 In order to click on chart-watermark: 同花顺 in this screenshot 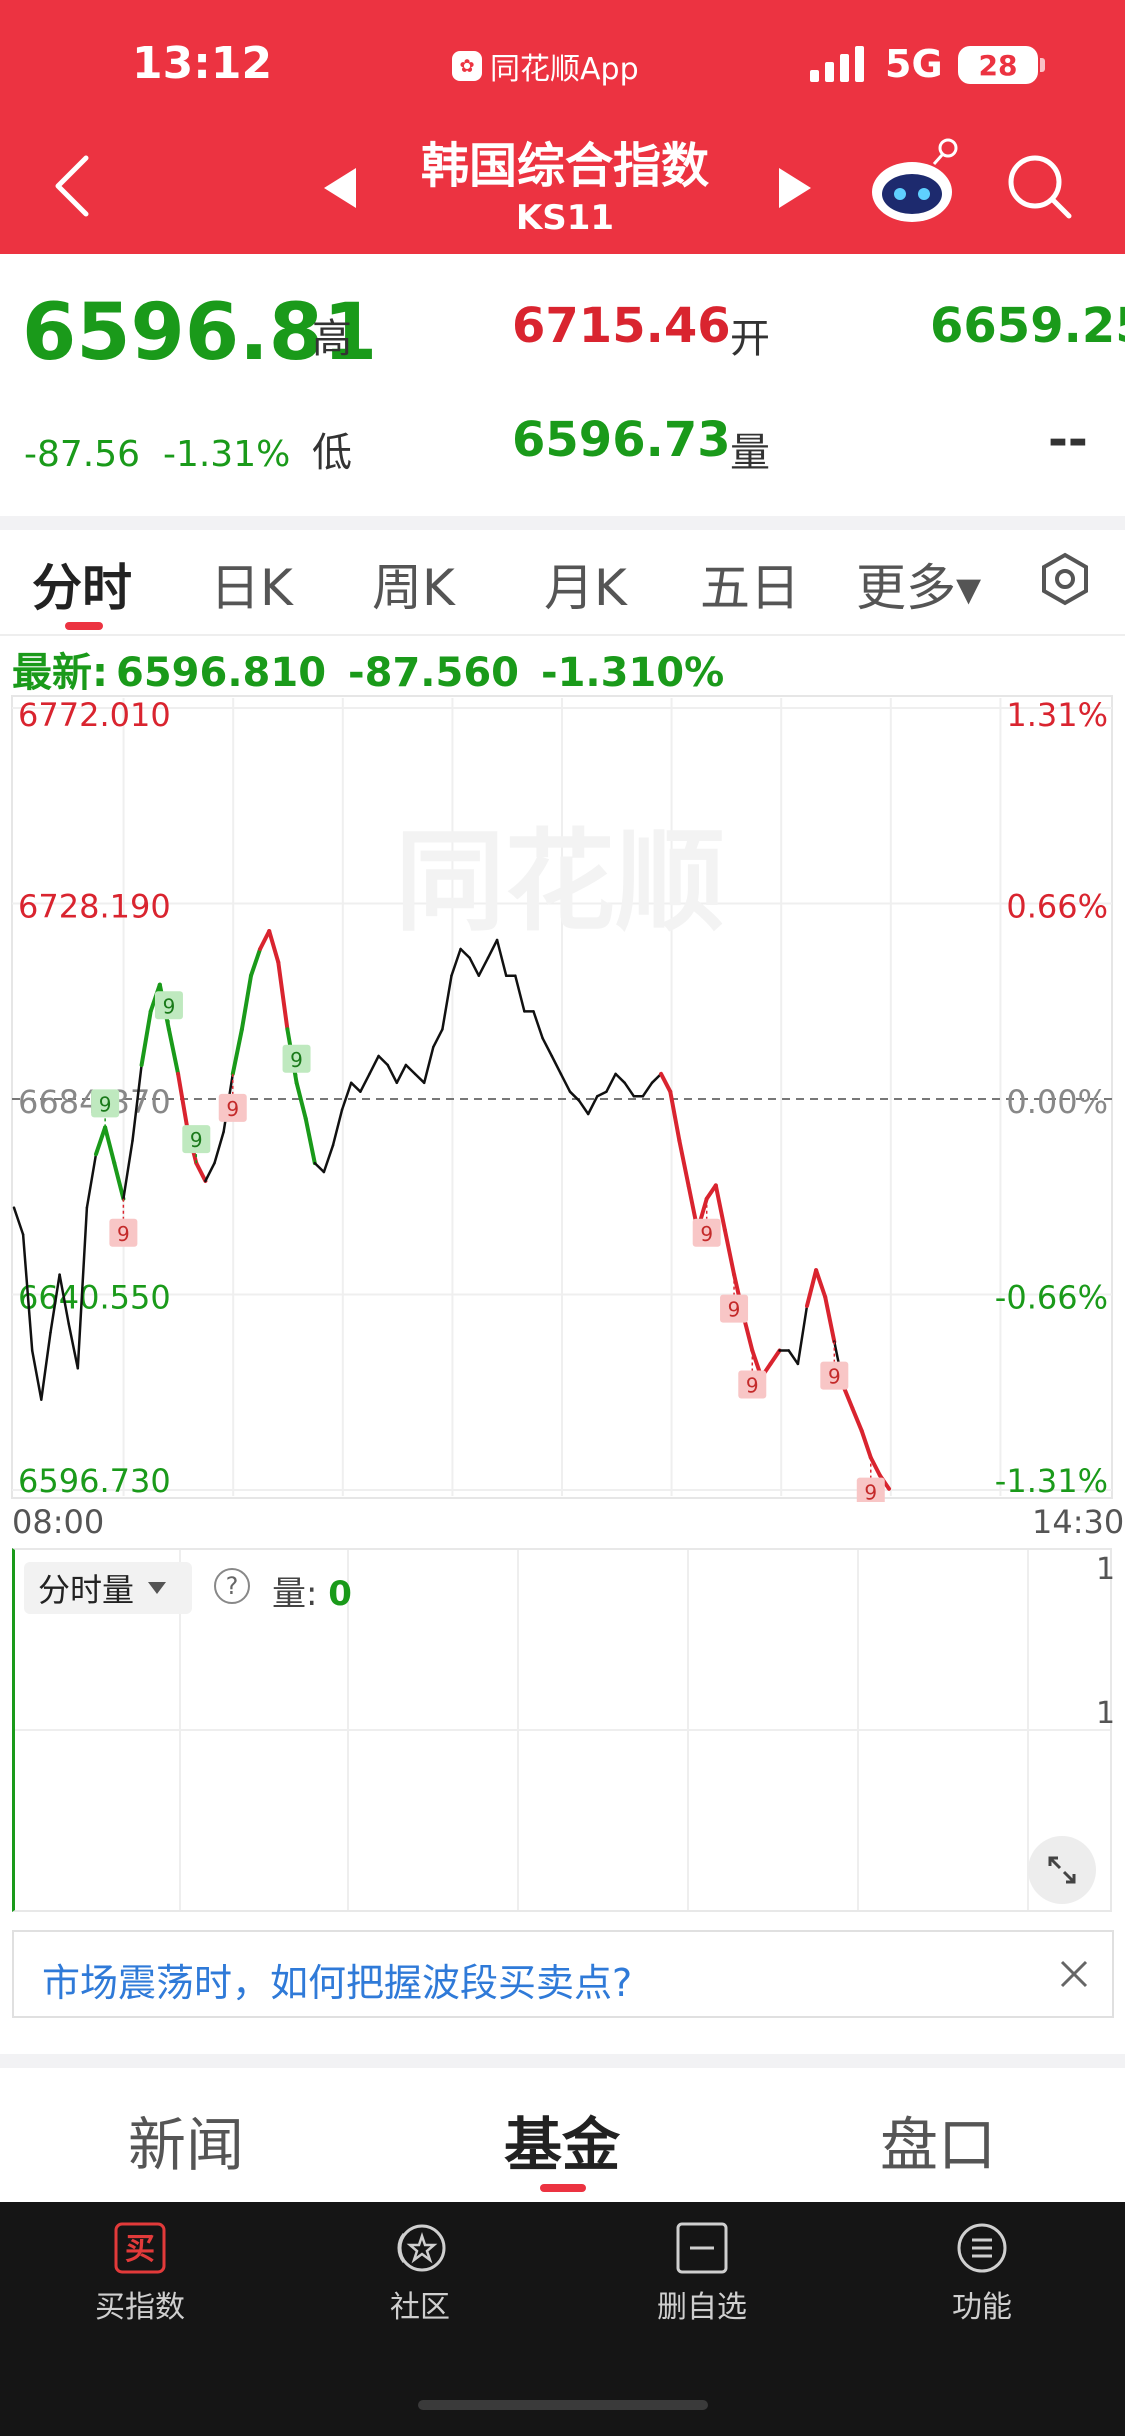, I will do `click(560, 882)`.